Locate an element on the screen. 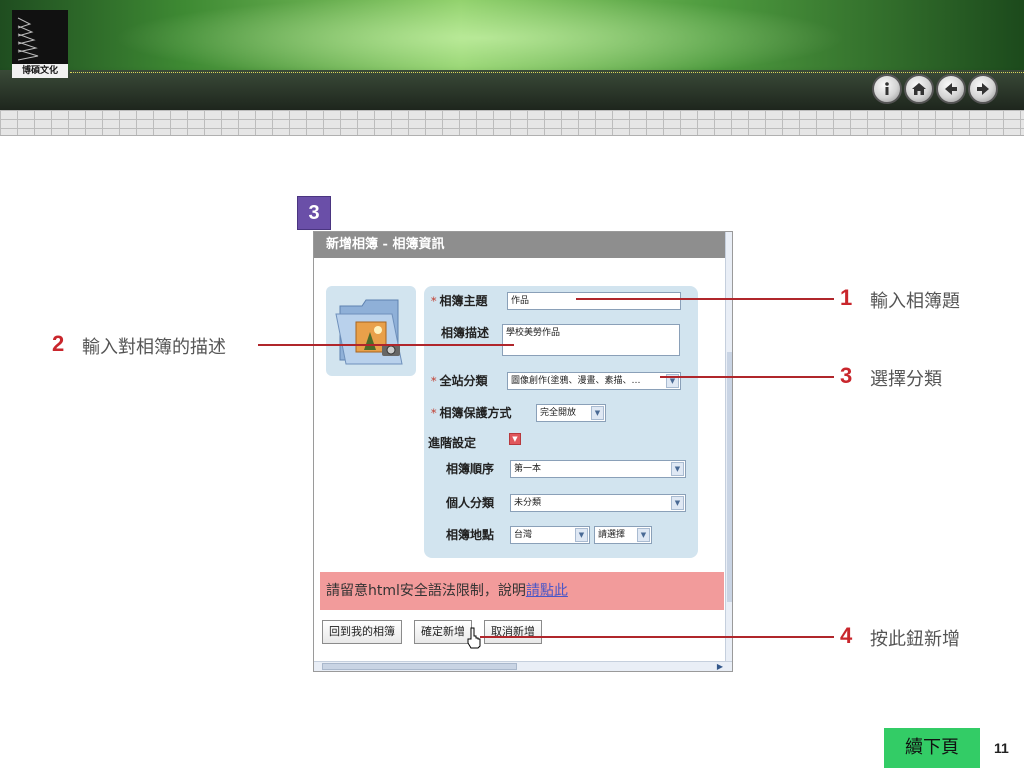  site-category-label: * 全站分類 is located at coordinates (459, 380).